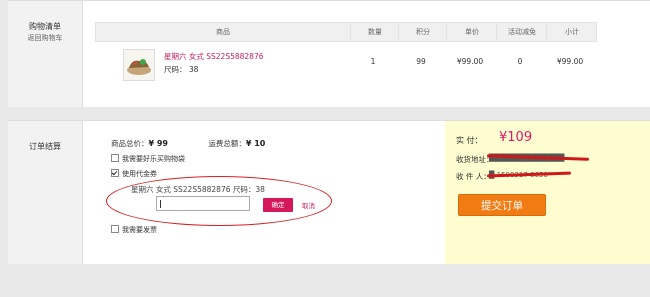 This screenshot has width=650, height=297. What do you see at coordinates (473, 176) in the screenshot?
I see `receiver-label: 收 件 人：` at bounding box center [473, 176].